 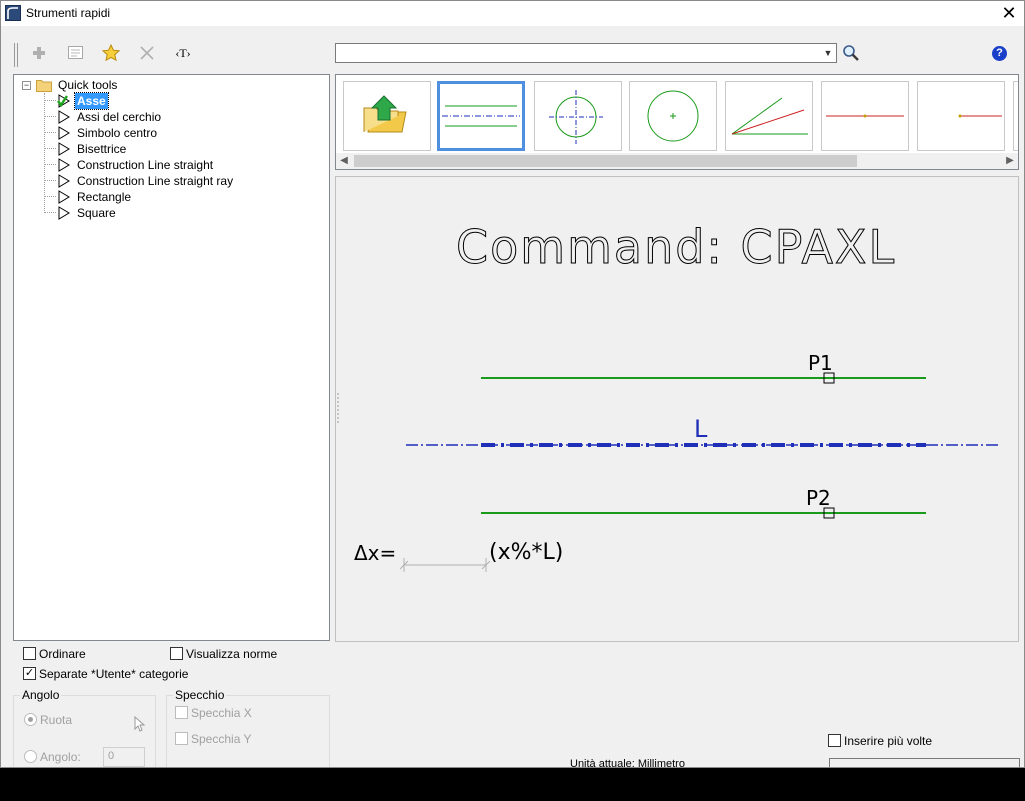 I want to click on tree-item-label: Asse, so click(x=91, y=101).